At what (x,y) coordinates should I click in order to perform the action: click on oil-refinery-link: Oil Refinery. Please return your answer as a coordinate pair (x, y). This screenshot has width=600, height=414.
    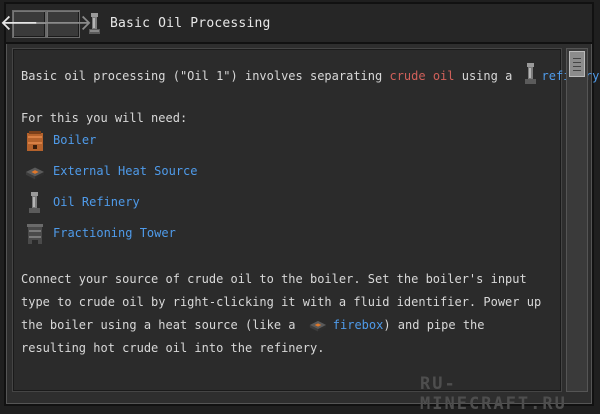
    Looking at the image, I should click on (96, 202).